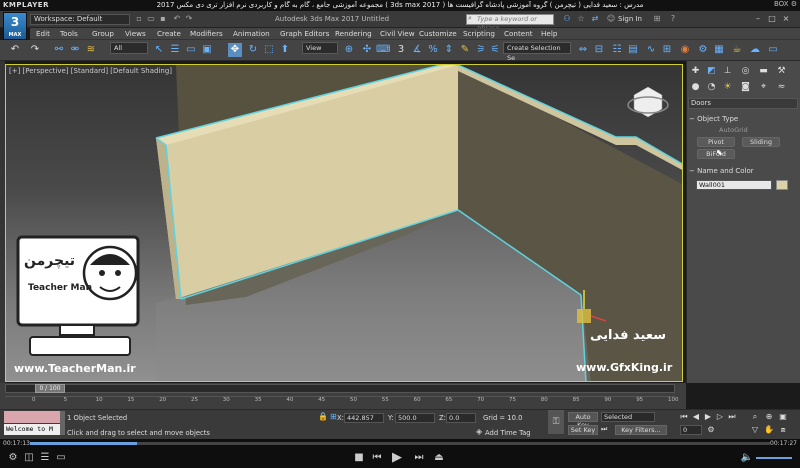 This screenshot has width=800, height=468. What do you see at coordinates (747, 458) in the screenshot?
I see `player-volume-icon: 🔈` at bounding box center [747, 458].